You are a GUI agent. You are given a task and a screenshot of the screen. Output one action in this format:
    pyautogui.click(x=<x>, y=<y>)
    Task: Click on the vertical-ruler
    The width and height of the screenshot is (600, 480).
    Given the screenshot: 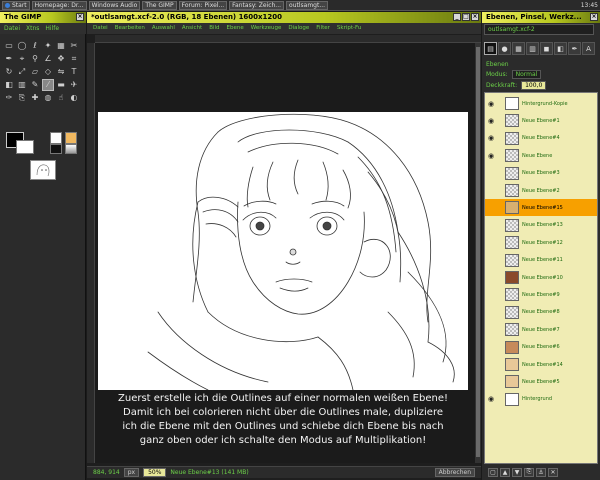 What is the action you would take?
    pyautogui.click(x=91, y=253)
    